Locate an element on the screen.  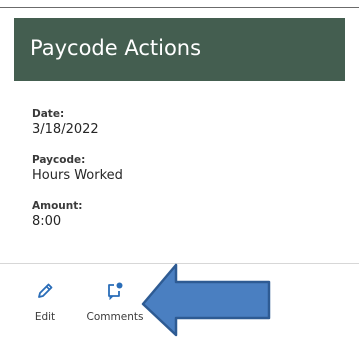
paycode-label: Paycode: is located at coordinates (59, 160).